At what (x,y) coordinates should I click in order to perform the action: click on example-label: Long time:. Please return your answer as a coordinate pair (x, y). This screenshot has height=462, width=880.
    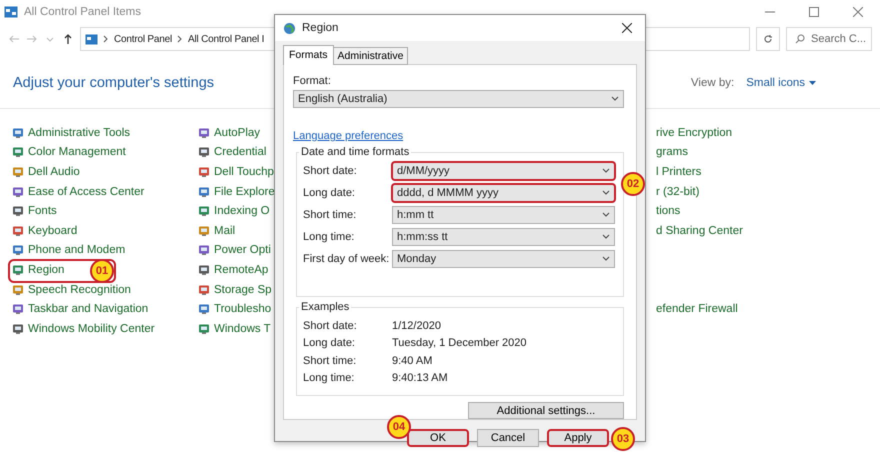
    Looking at the image, I should click on (329, 378).